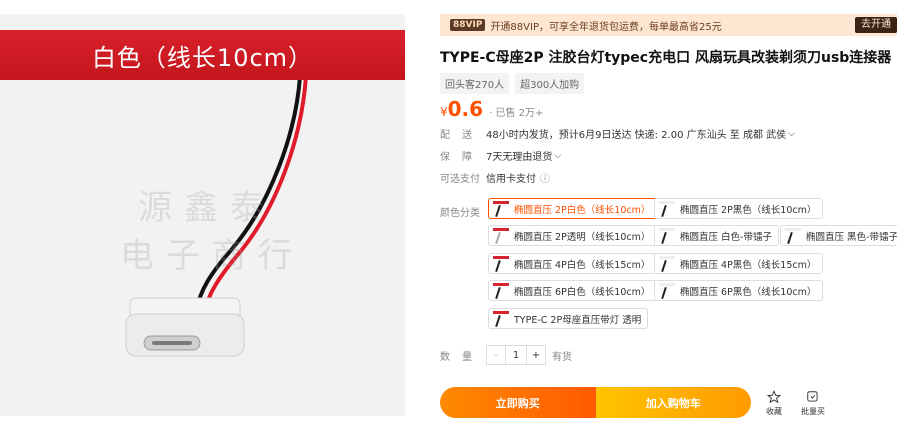 This screenshot has height=435, width=897. Describe the element at coordinates (519, 157) in the screenshot. I see `guarantee-text: 7天无理由退货` at that location.